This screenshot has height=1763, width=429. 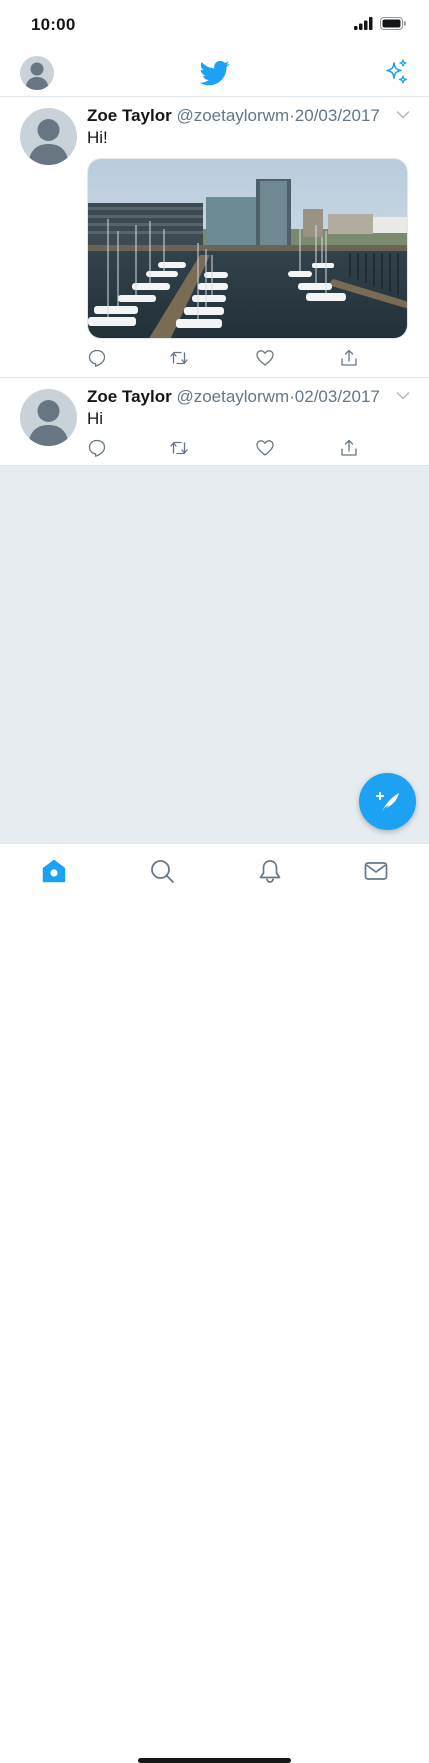 I want to click on sparkle-icon, so click(x=396, y=72).